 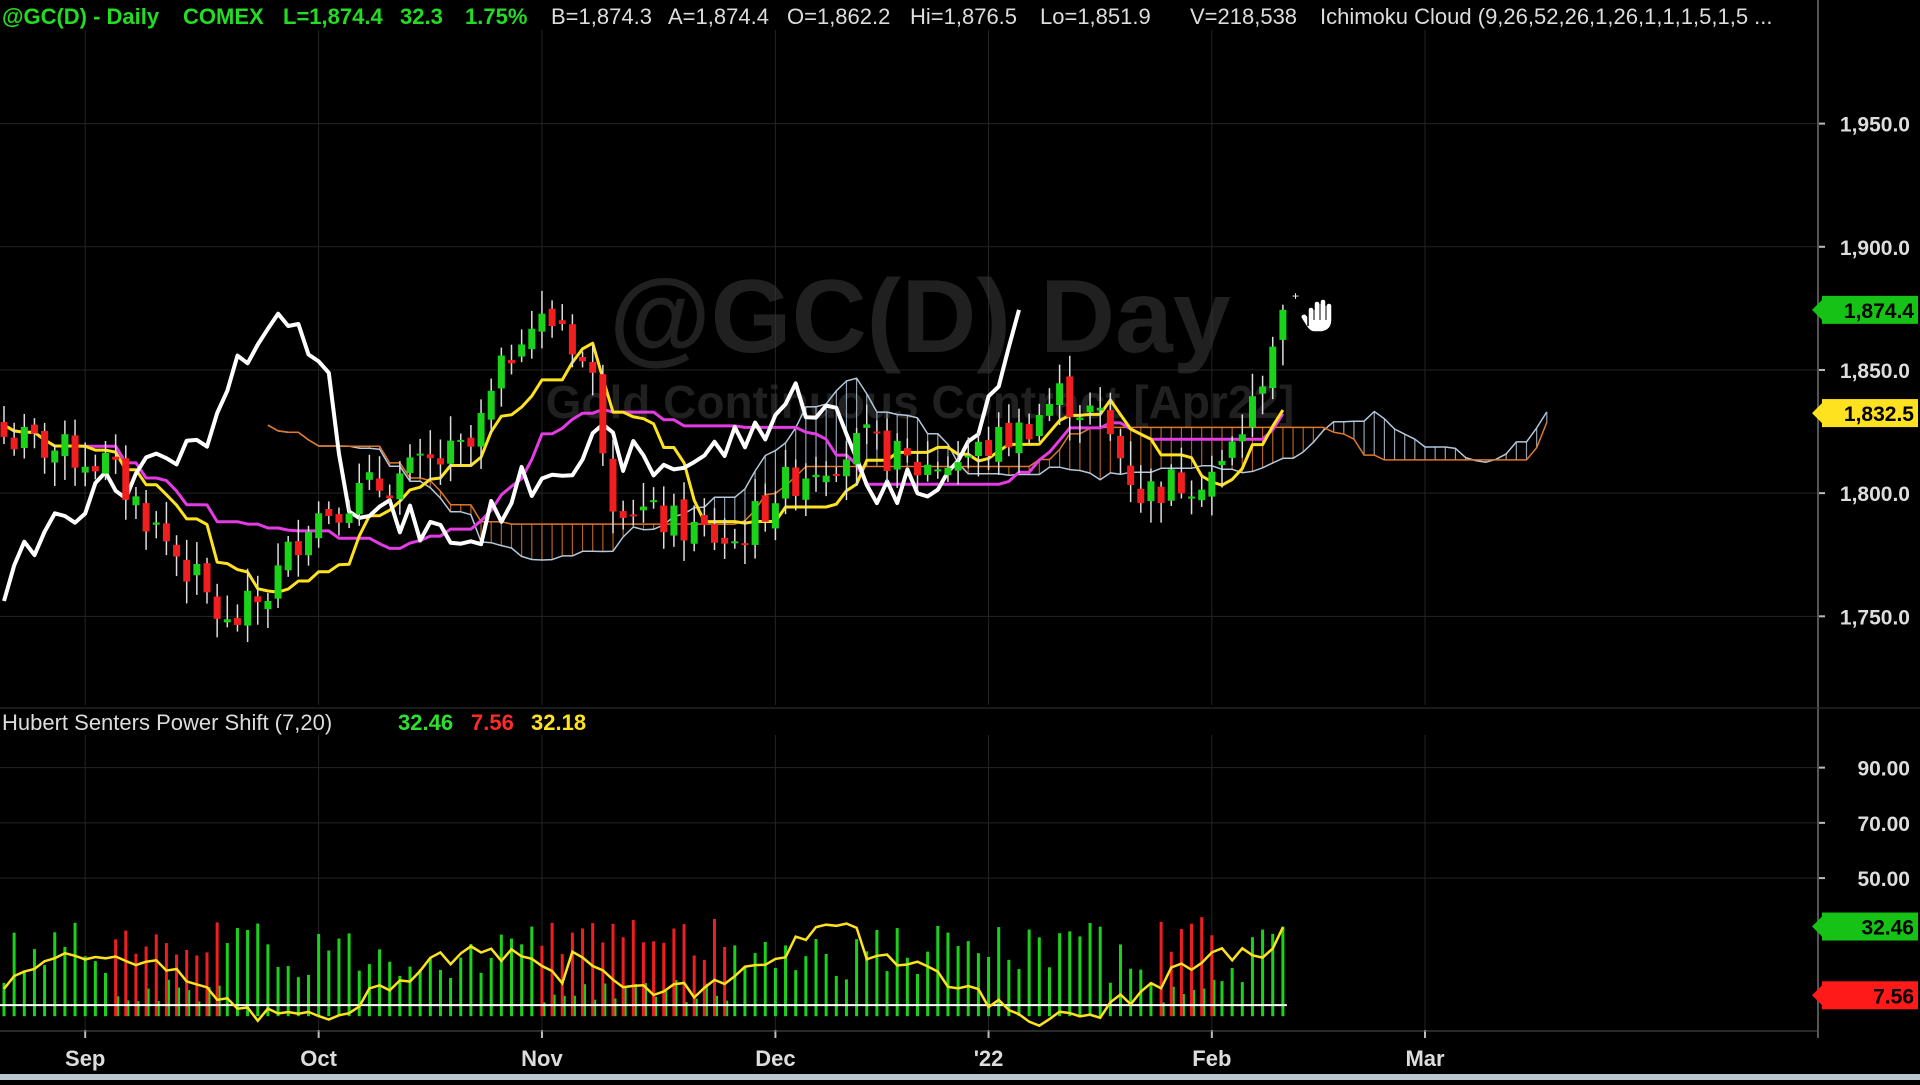 What do you see at coordinates (718, 16) in the screenshot?
I see `ask-price: A=1,874.4` at bounding box center [718, 16].